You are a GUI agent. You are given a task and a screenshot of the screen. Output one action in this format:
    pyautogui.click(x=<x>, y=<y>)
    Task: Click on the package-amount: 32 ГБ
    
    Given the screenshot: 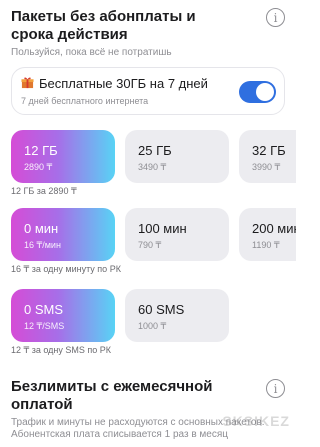 What is the action you would take?
    pyautogui.click(x=269, y=150)
    